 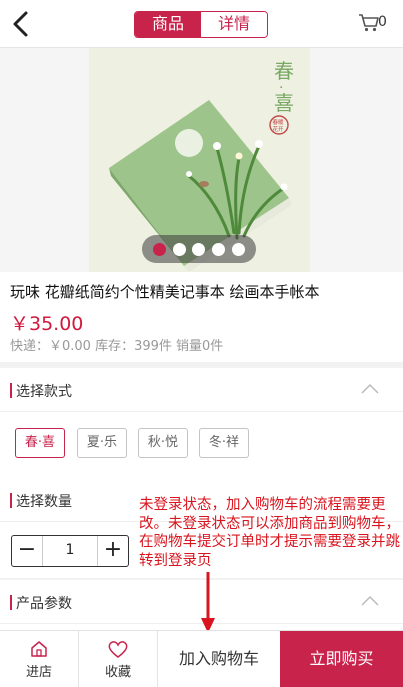 What do you see at coordinates (117, 346) in the screenshot?
I see `product-meta: 快递：￥0.00 库存：399件 销量0件` at bounding box center [117, 346].